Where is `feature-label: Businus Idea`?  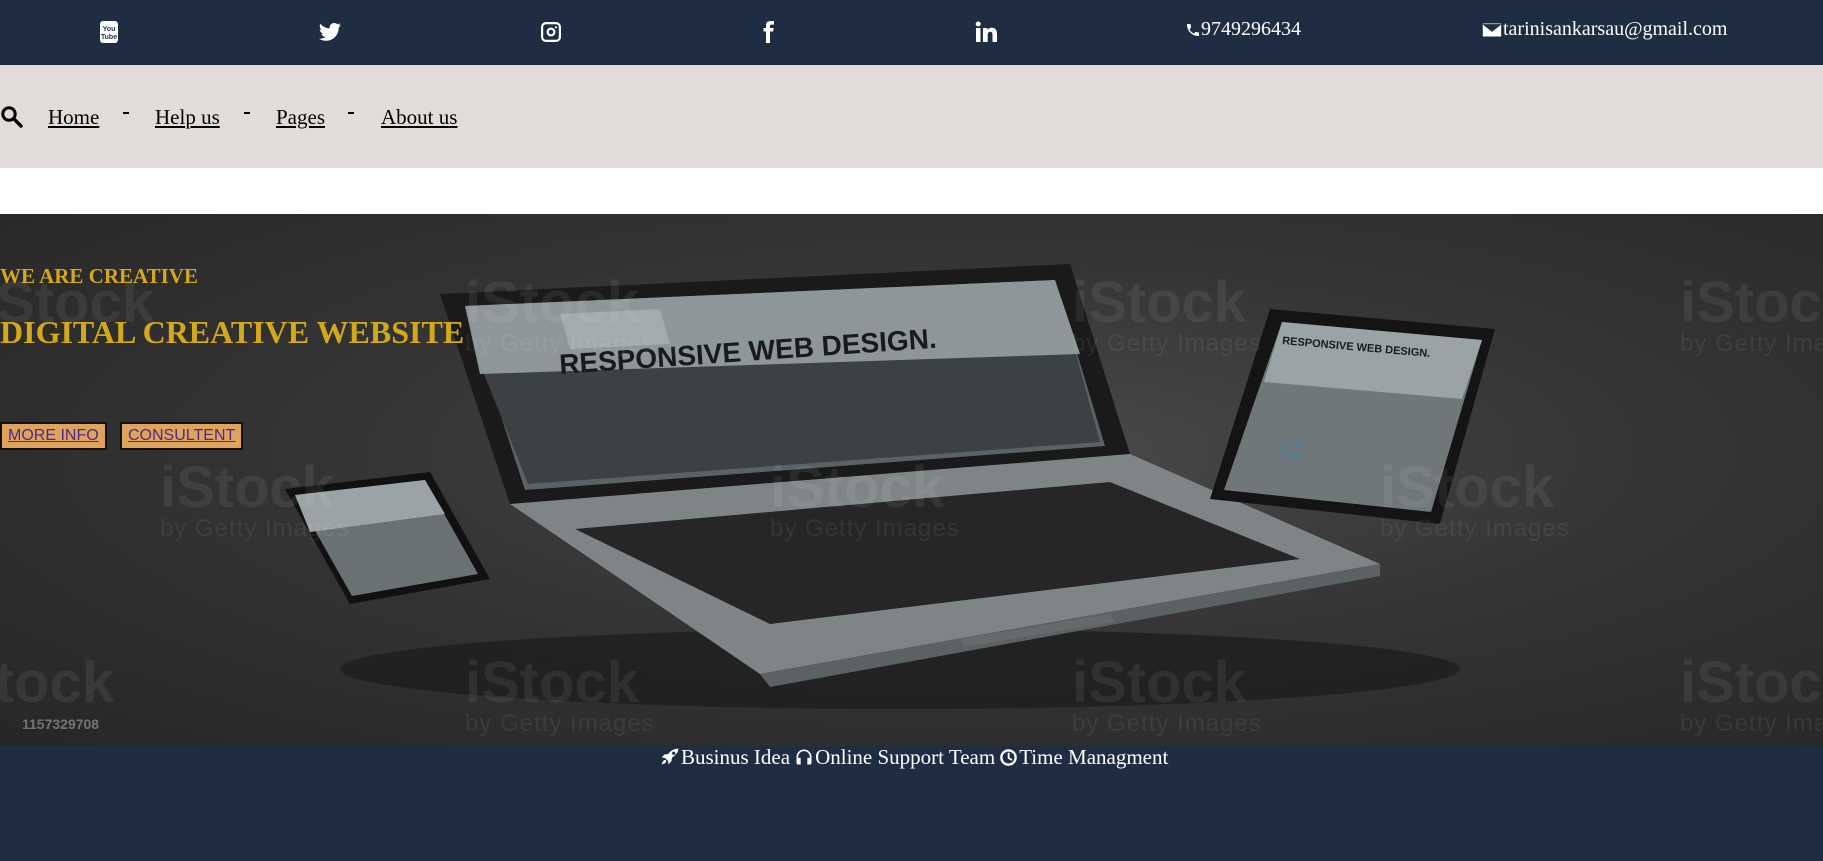 feature-label: Businus Idea is located at coordinates (736, 756).